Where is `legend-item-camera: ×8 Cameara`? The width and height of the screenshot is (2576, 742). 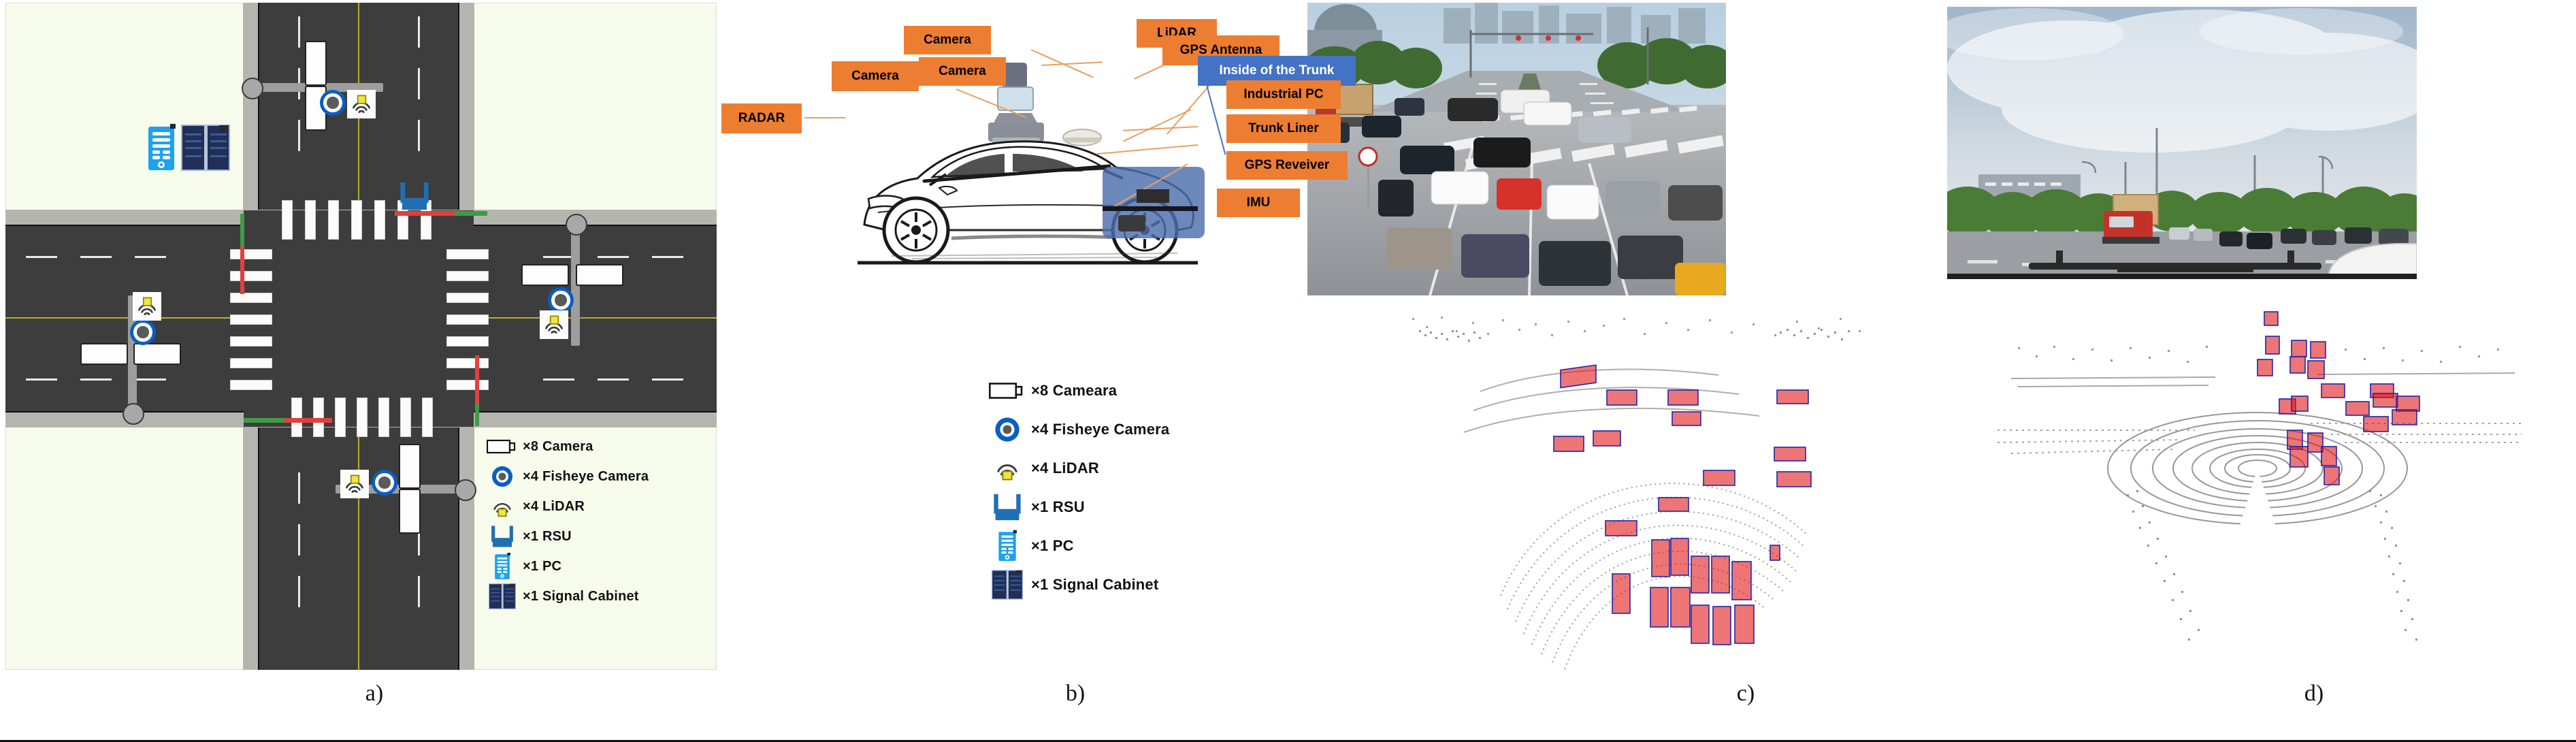
legend-item-camera: ×8 Cameara is located at coordinates (1112, 390).